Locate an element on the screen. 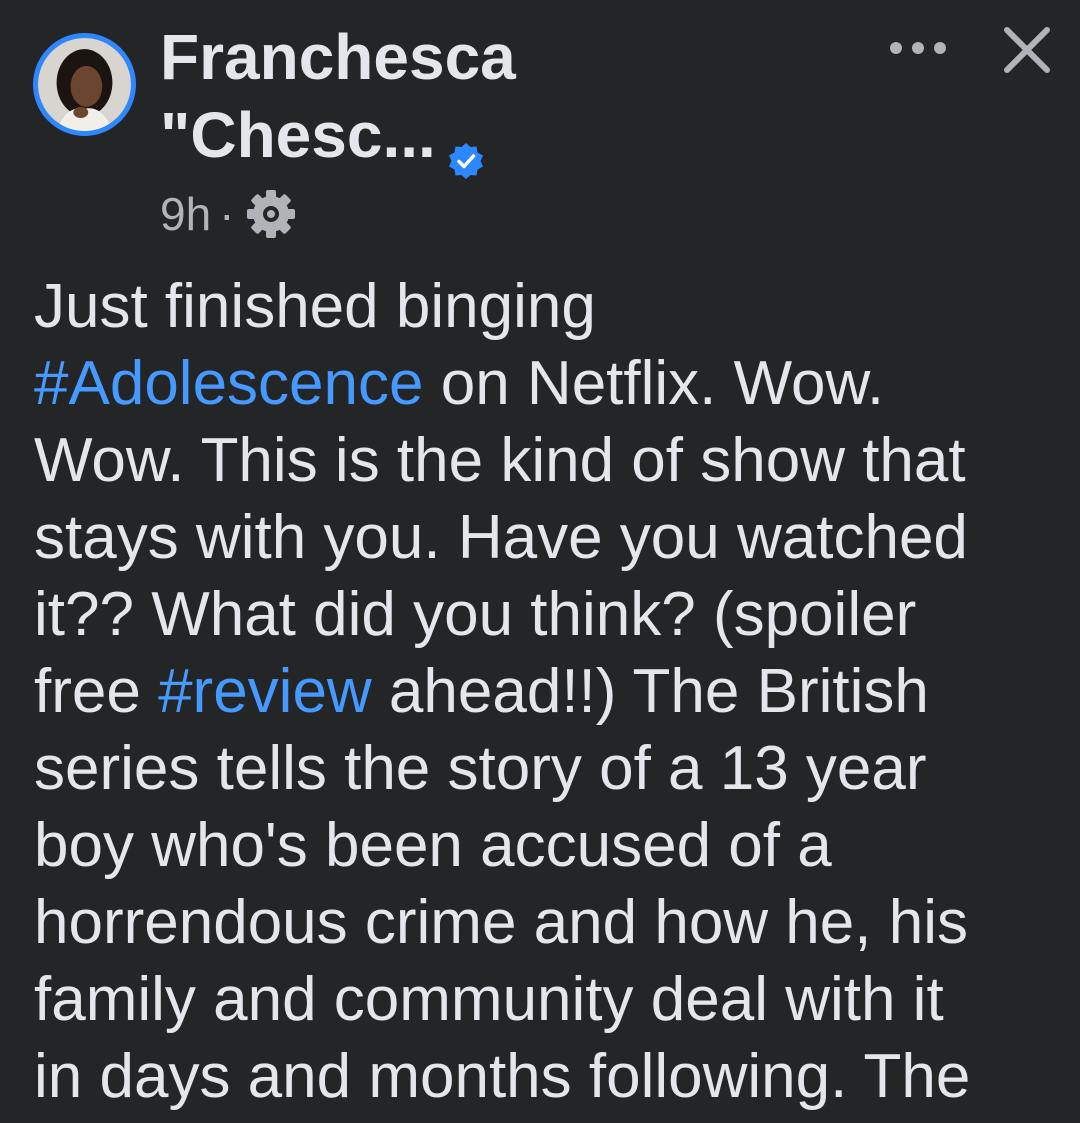 The width and height of the screenshot is (1080, 1123). post-text-segment: in days and months following. The is located at coordinates (502, 1076).